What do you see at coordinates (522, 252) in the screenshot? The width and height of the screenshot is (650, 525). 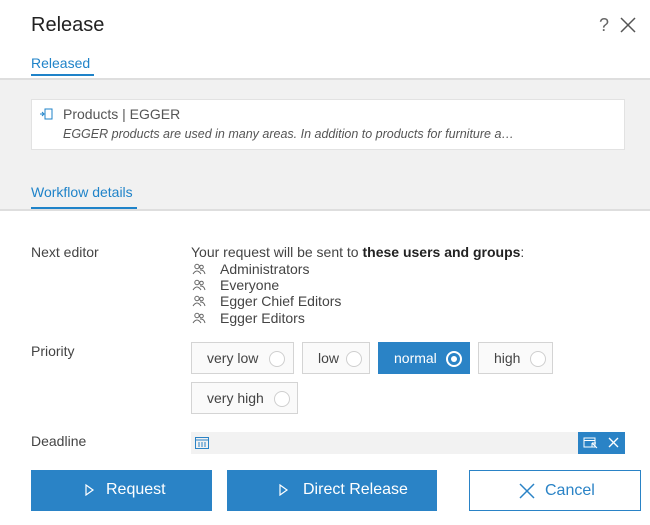 I see `request-suffix: :` at bounding box center [522, 252].